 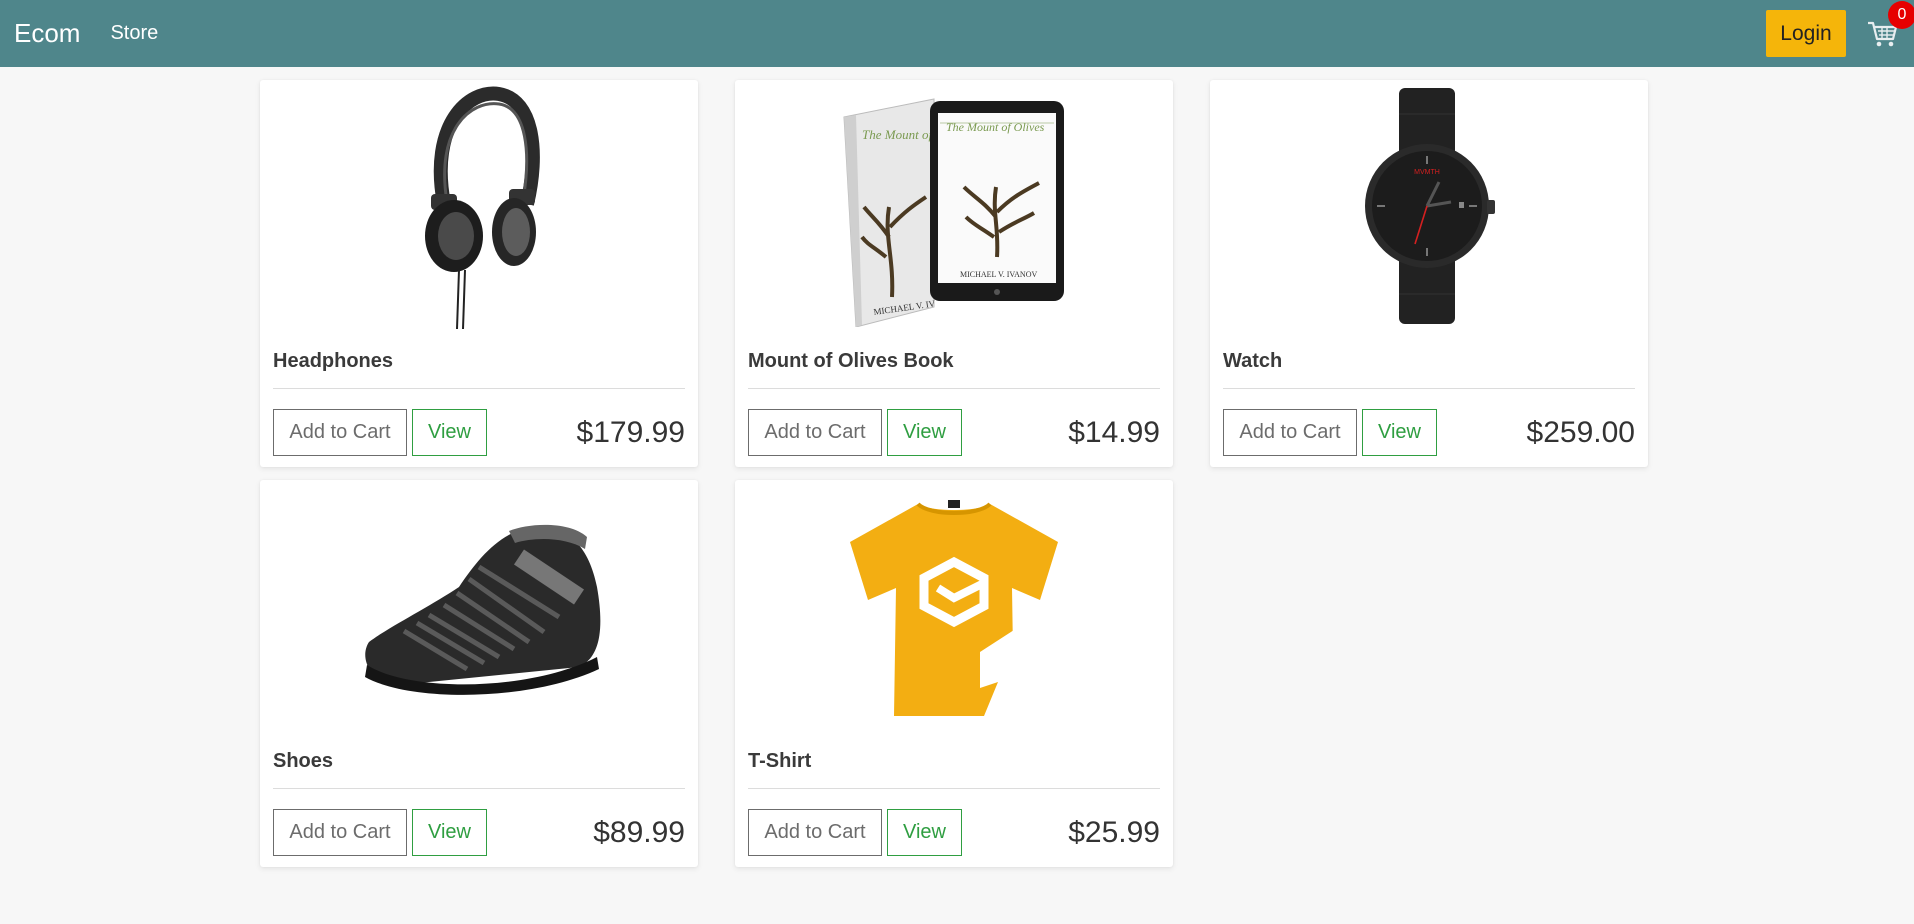 I want to click on card-actions: Add to Cart View $259.00, so click(x=1429, y=422).